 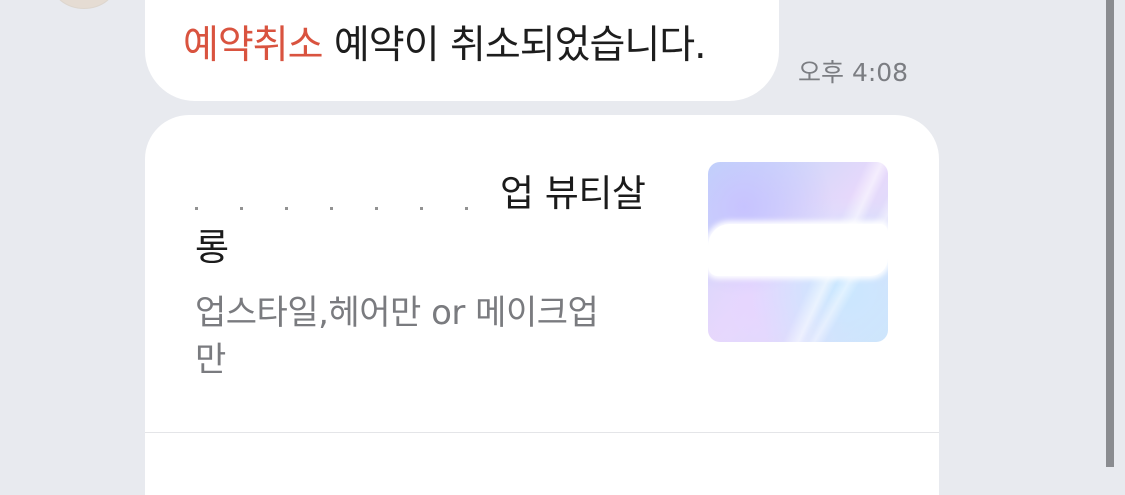 I want to click on thumbnail-redaction, so click(x=798, y=250).